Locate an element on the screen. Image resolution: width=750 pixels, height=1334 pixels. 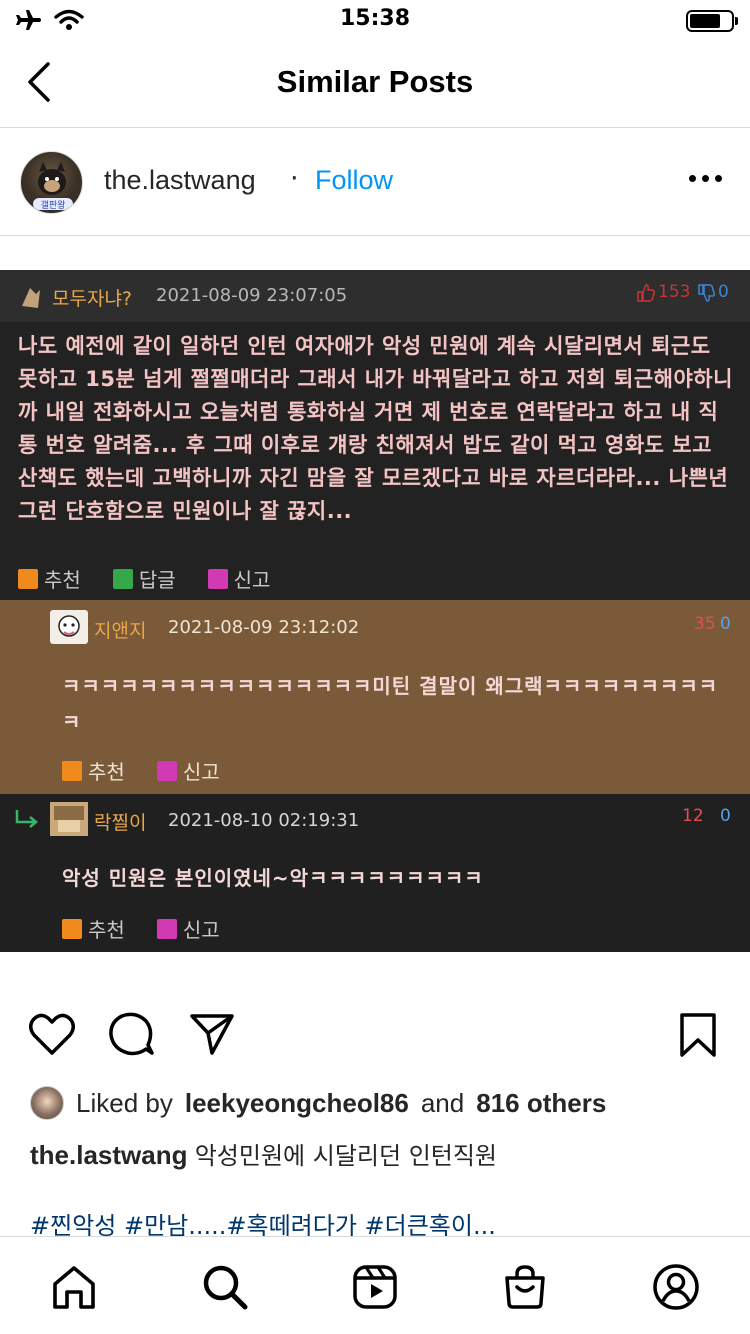
likes-prefix: Liked by is located at coordinates (124, 1102).